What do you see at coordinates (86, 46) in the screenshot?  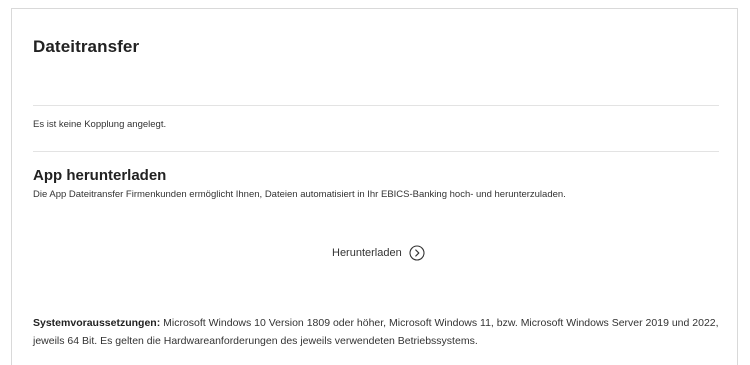 I see `page-title: Dateitransfer` at bounding box center [86, 46].